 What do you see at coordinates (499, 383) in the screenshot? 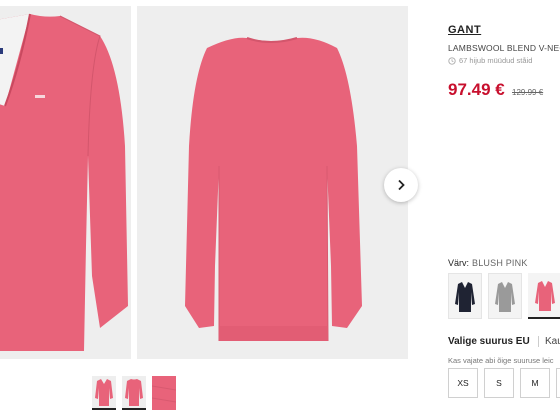
I see `size-option-s: S` at bounding box center [499, 383].